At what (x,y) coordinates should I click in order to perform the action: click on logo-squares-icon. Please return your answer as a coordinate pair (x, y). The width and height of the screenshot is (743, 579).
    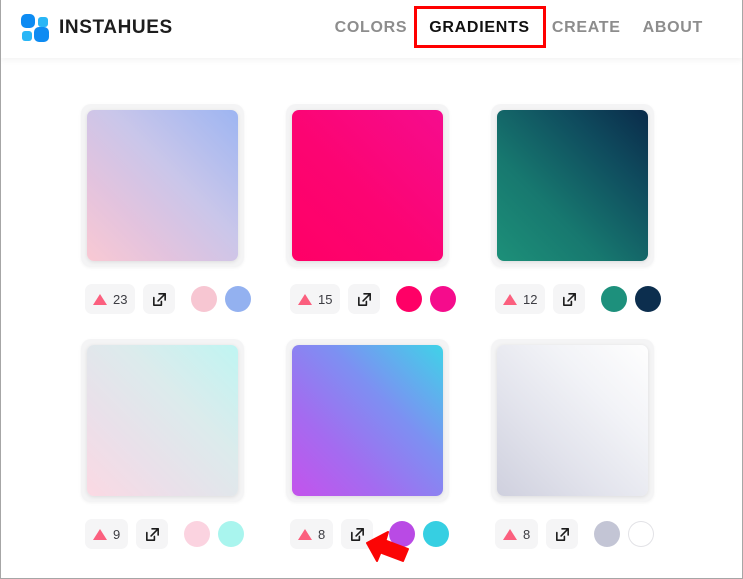
    Looking at the image, I should click on (35, 28).